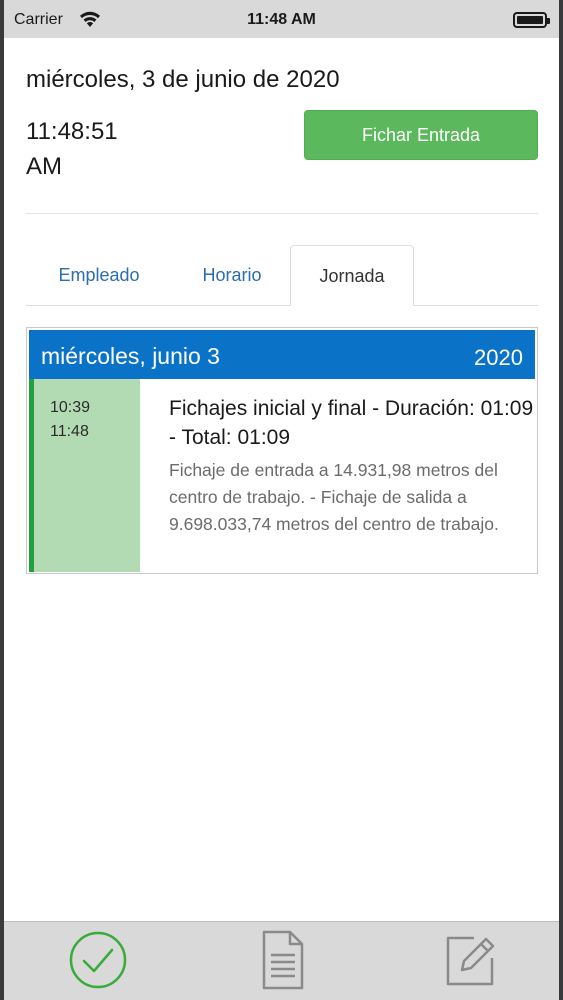 This screenshot has height=1000, width=563. What do you see at coordinates (69, 431) in the screenshot?
I see `punch-out-time: 11:48` at bounding box center [69, 431].